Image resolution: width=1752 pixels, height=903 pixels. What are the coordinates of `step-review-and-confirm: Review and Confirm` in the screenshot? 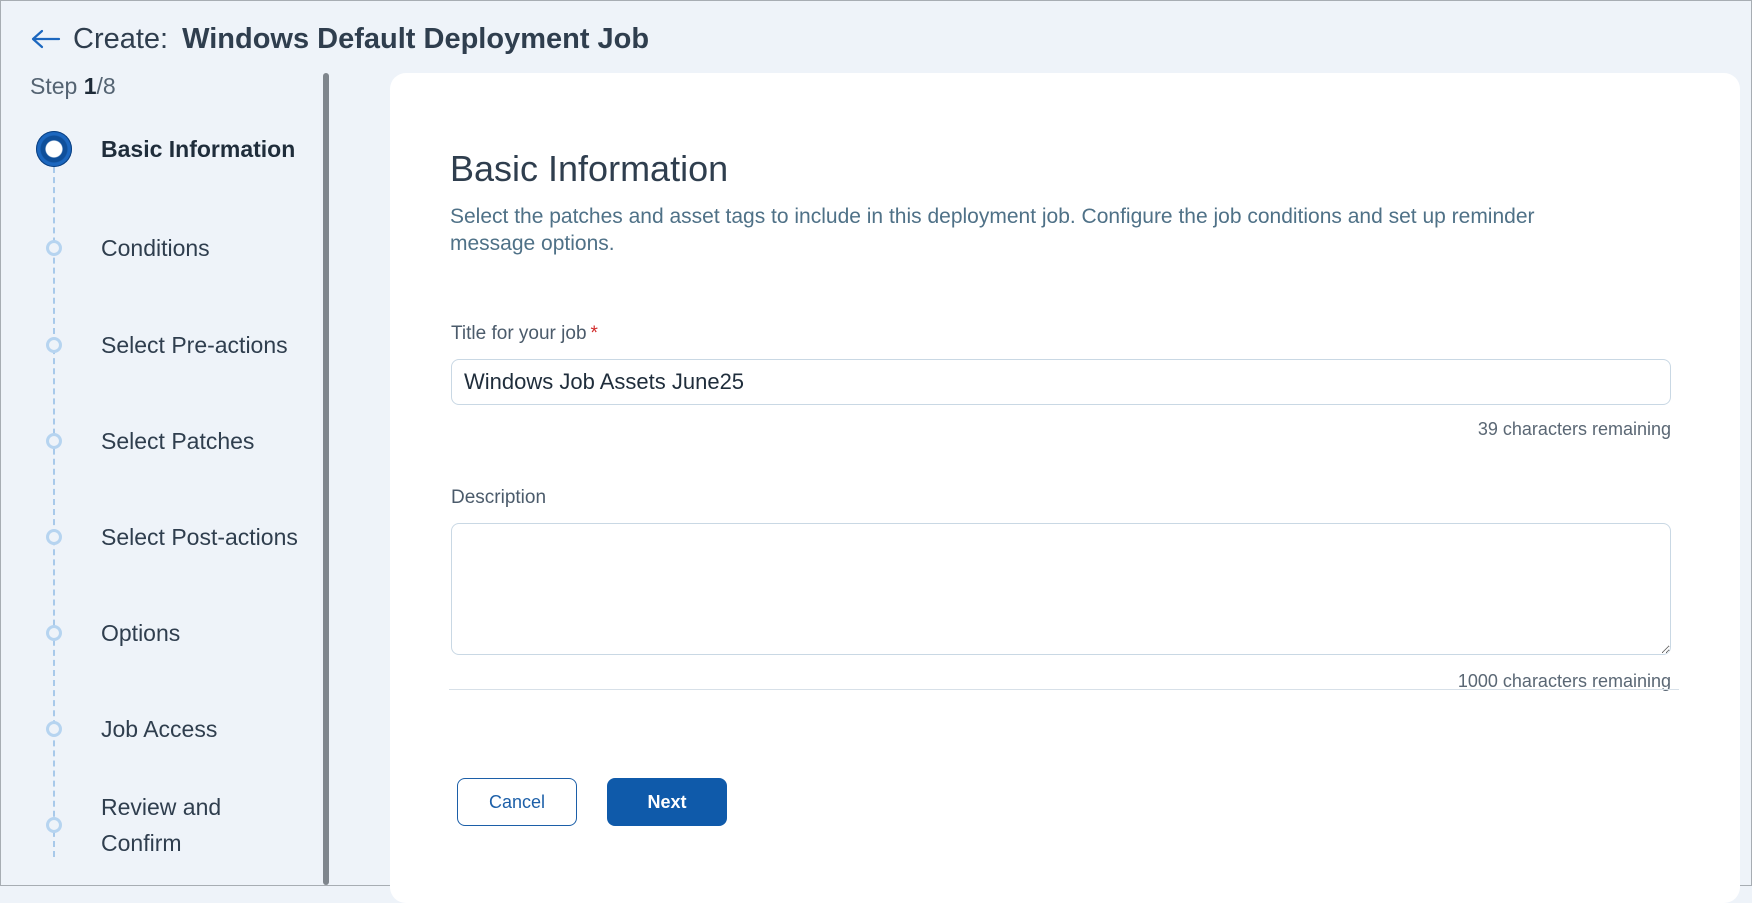 It's located at (181, 825).